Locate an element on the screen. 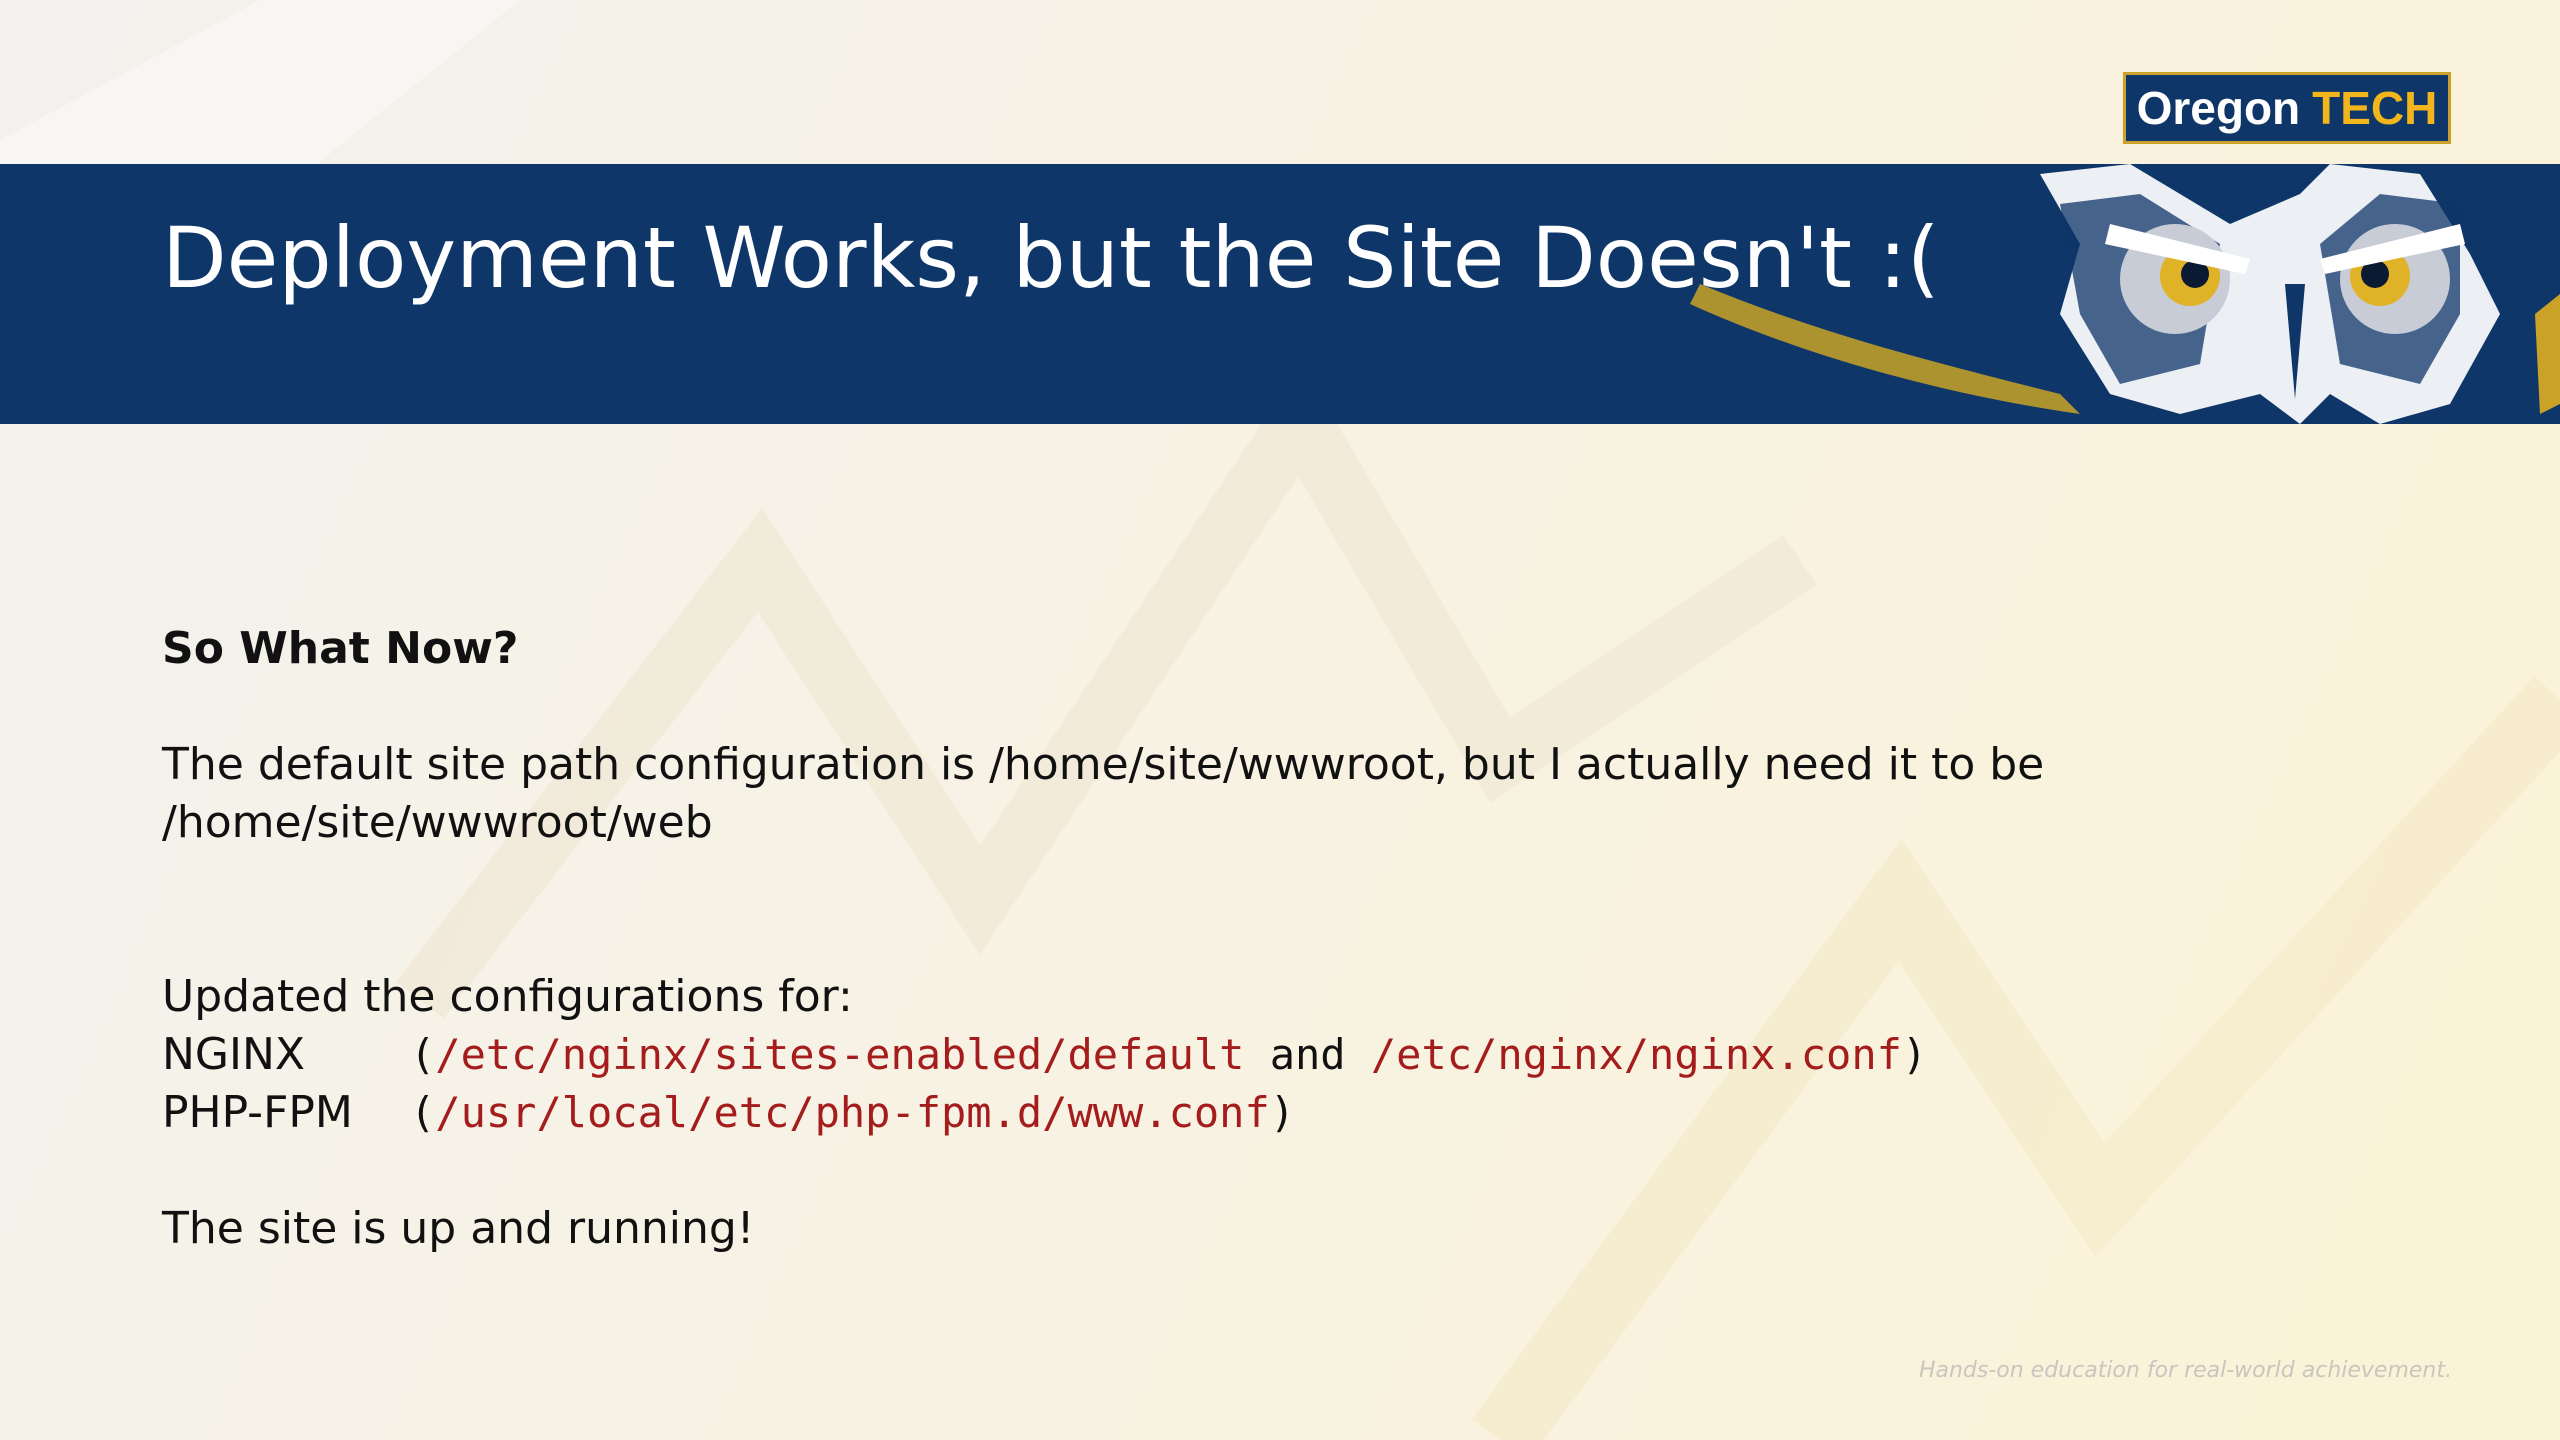  paragraph-line-2: /home/site/wwwroot/web is located at coordinates (437, 822).